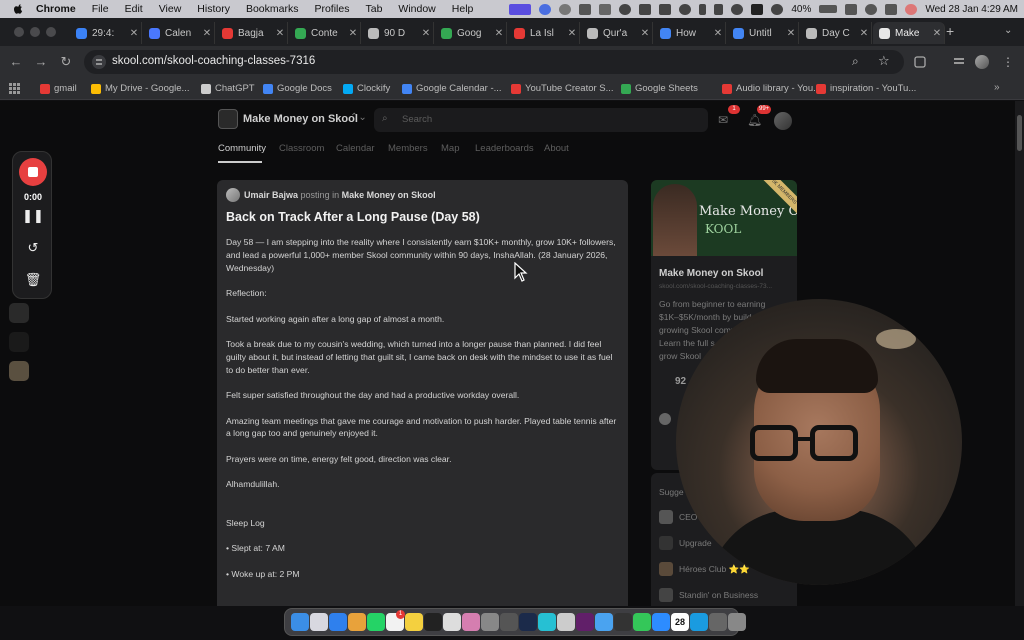  Describe the element at coordinates (585, 622) in the screenshot. I see `dock-slack-icon` at that location.